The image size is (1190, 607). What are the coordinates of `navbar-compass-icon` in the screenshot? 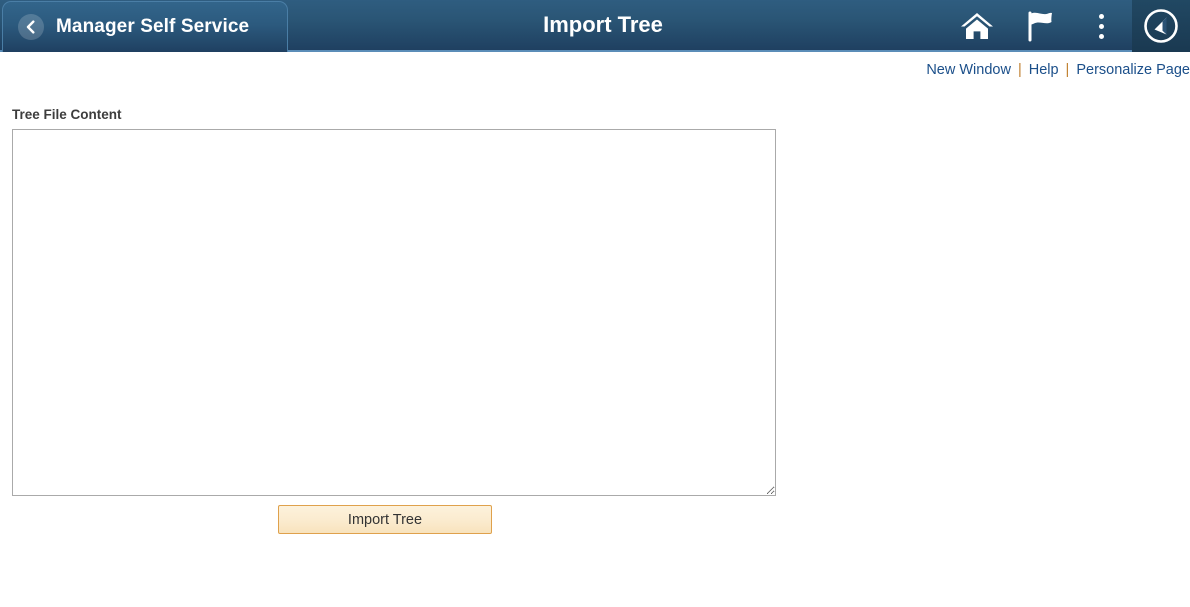 It's located at (1161, 26).